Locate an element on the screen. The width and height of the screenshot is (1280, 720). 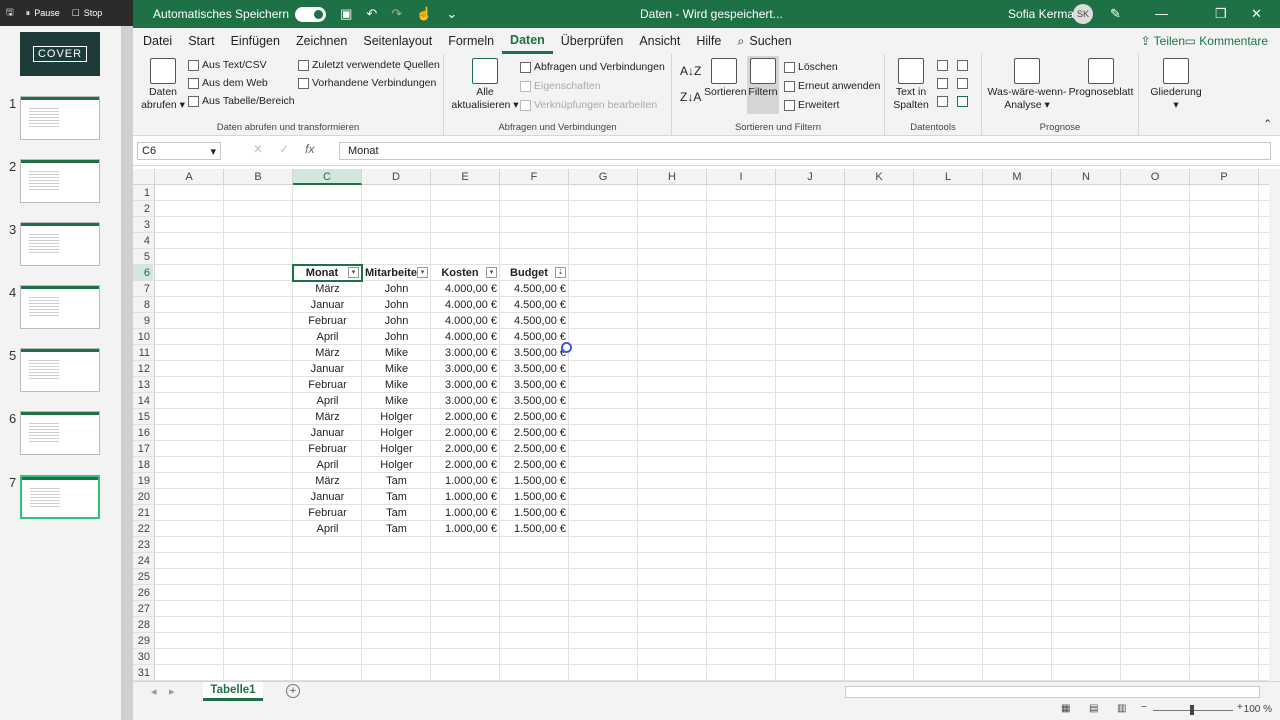
save-icon: ▣ is located at coordinates (346, 14).